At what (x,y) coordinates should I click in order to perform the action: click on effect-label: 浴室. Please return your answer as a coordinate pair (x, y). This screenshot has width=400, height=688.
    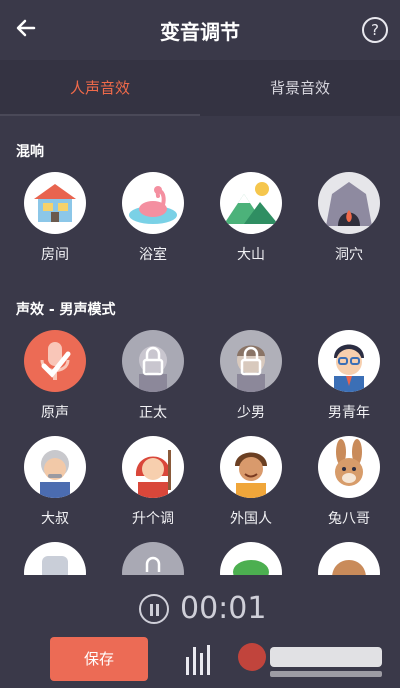
    Looking at the image, I should click on (153, 255).